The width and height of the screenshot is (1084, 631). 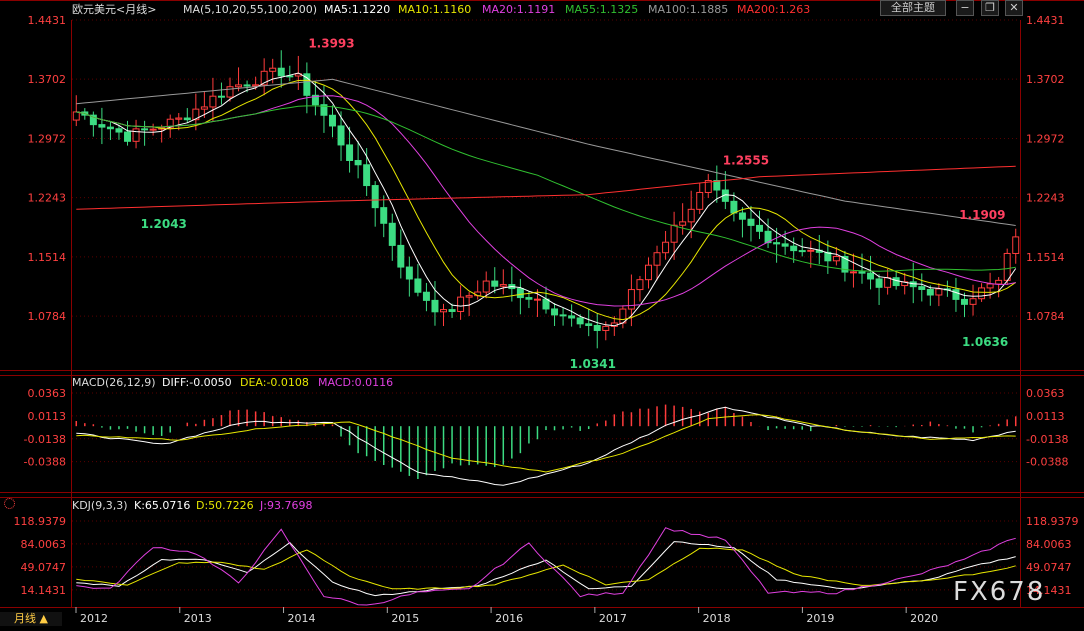 What do you see at coordinates (746, 160) in the screenshot?
I see `price-extreme-label: 1.2555` at bounding box center [746, 160].